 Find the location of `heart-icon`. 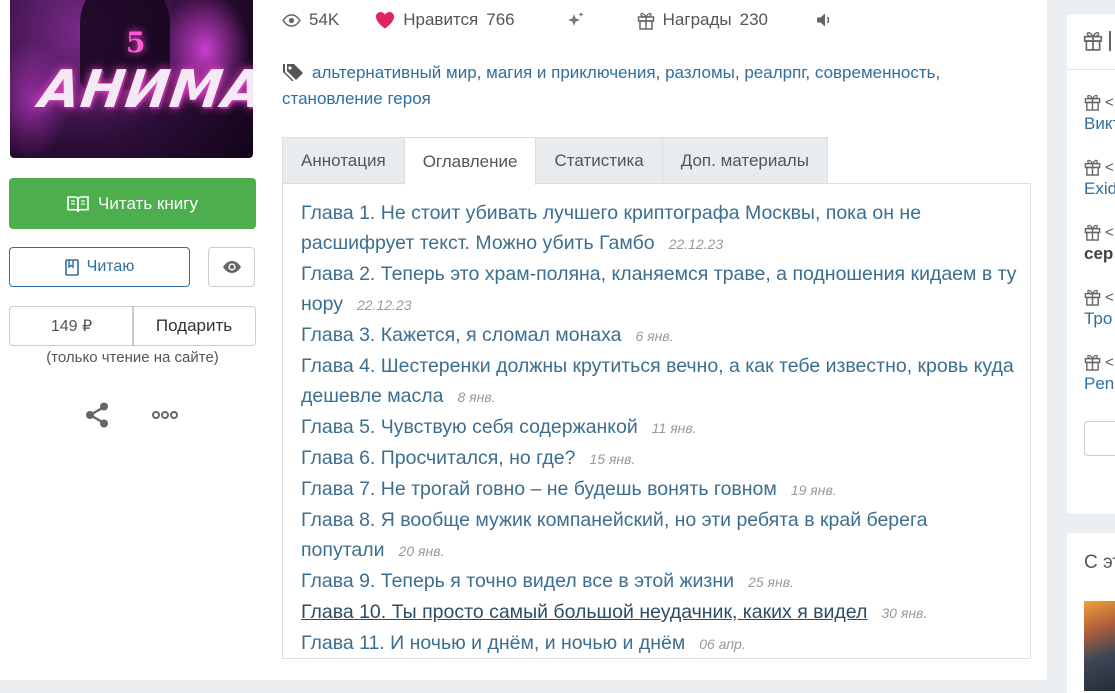

heart-icon is located at coordinates (385, 20).